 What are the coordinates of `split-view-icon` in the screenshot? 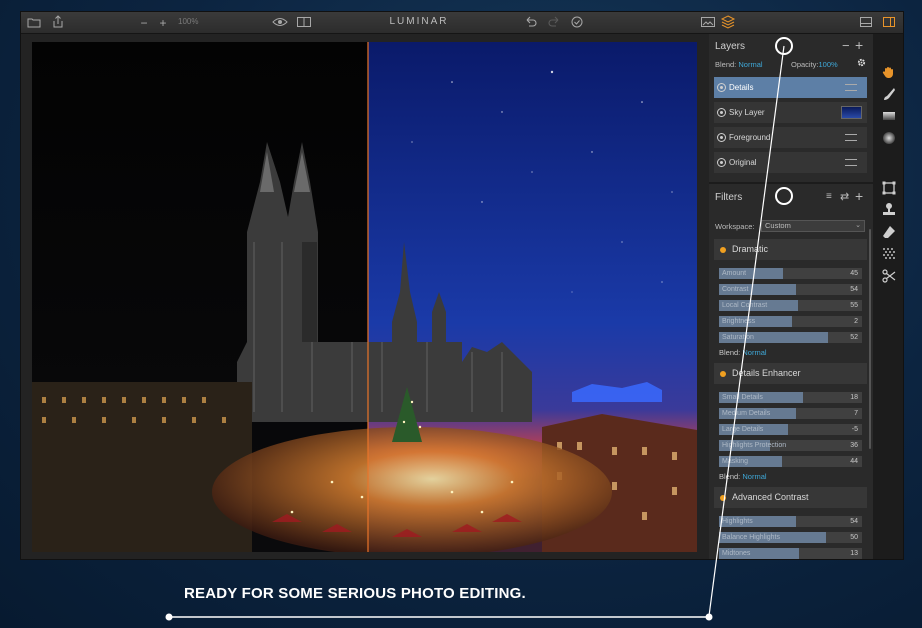 It's located at (304, 23).